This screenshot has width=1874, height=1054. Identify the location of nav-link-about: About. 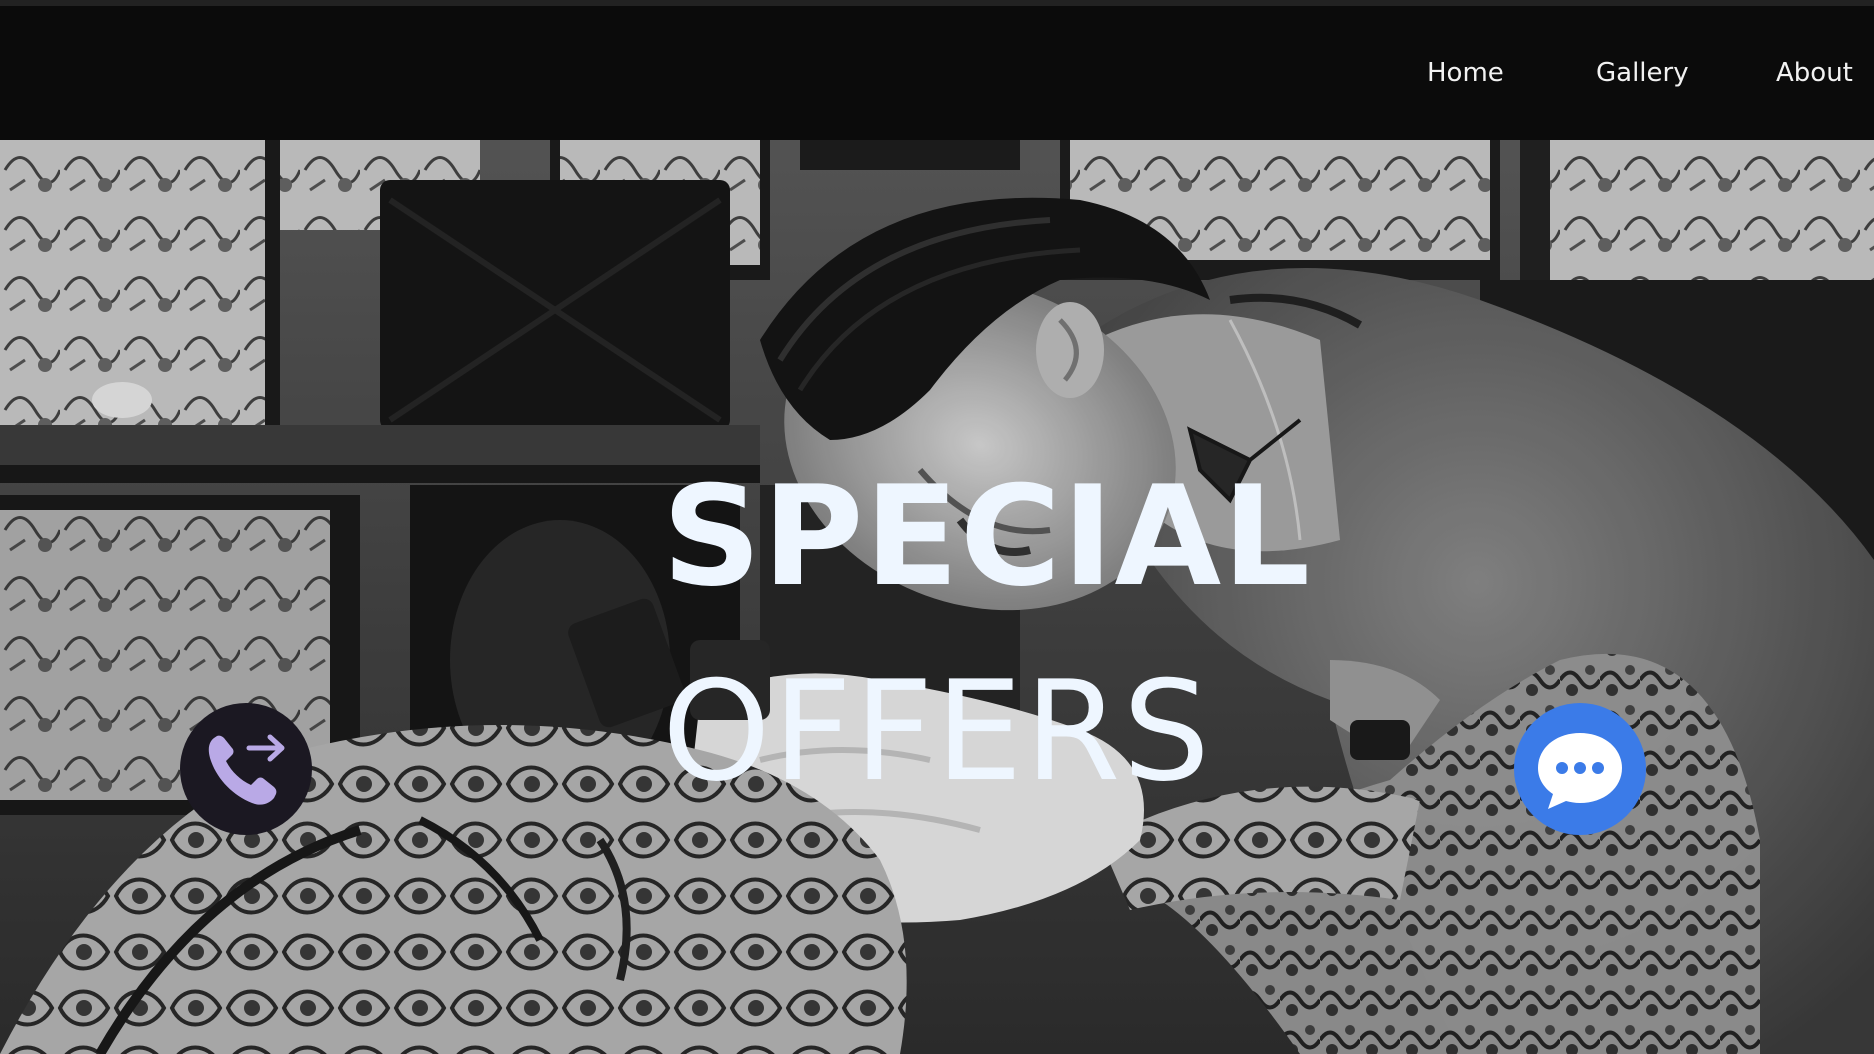
(1814, 73).